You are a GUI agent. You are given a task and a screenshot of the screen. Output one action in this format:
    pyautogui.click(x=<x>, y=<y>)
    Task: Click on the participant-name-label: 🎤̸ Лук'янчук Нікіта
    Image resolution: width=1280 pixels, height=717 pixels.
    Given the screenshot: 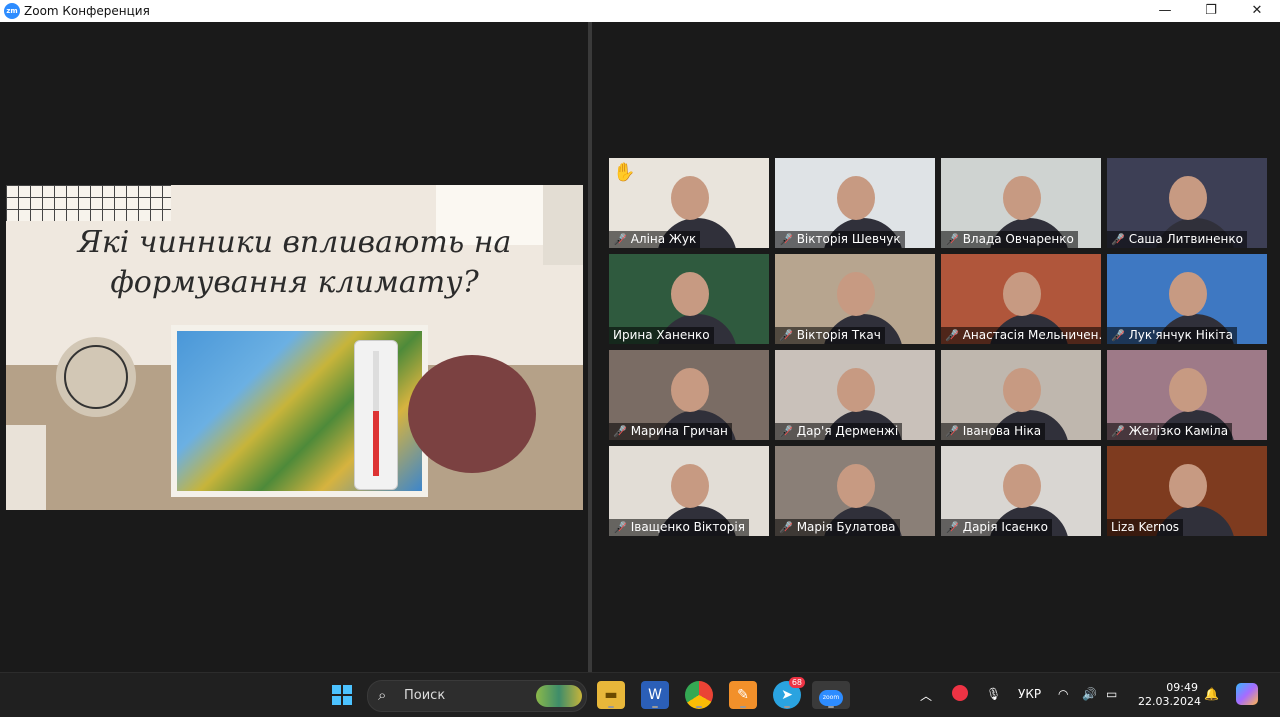 What is the action you would take?
    pyautogui.click(x=1172, y=335)
    